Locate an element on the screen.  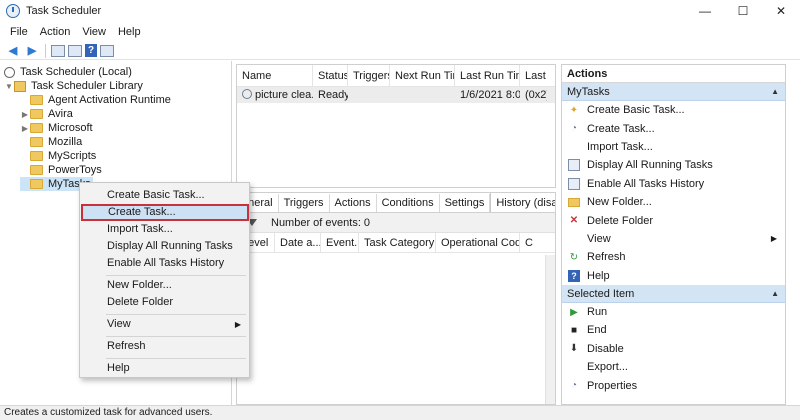
menu-view: View is located at coordinates (94, 32).